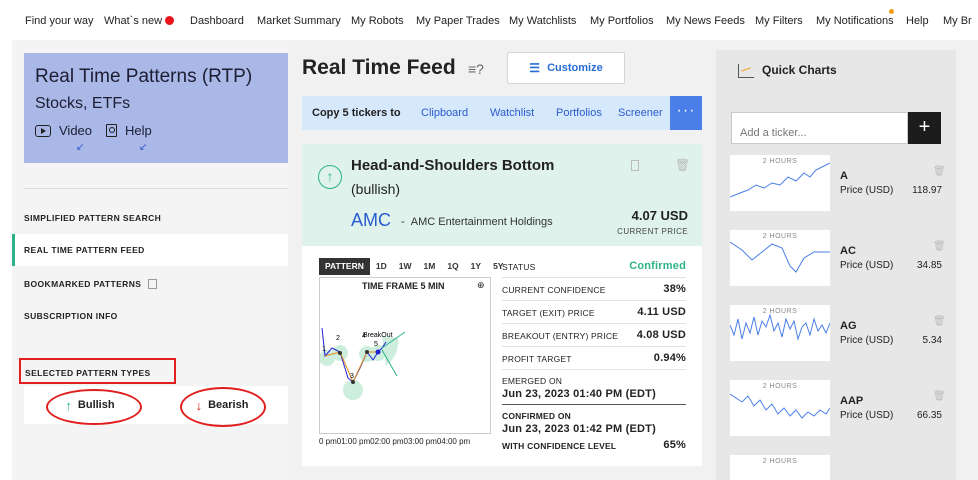 Image resolution: width=978 pixels, height=480 pixels. What do you see at coordinates (929, 265) in the screenshot?
I see `quick-chart-price: 34.85` at bounding box center [929, 265].